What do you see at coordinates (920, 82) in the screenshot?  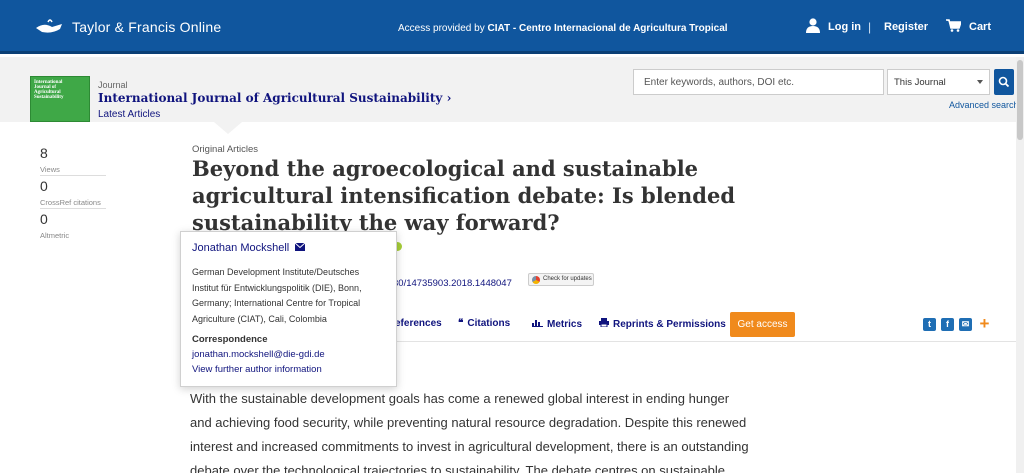 I see `search-scope-value: This Journal` at bounding box center [920, 82].